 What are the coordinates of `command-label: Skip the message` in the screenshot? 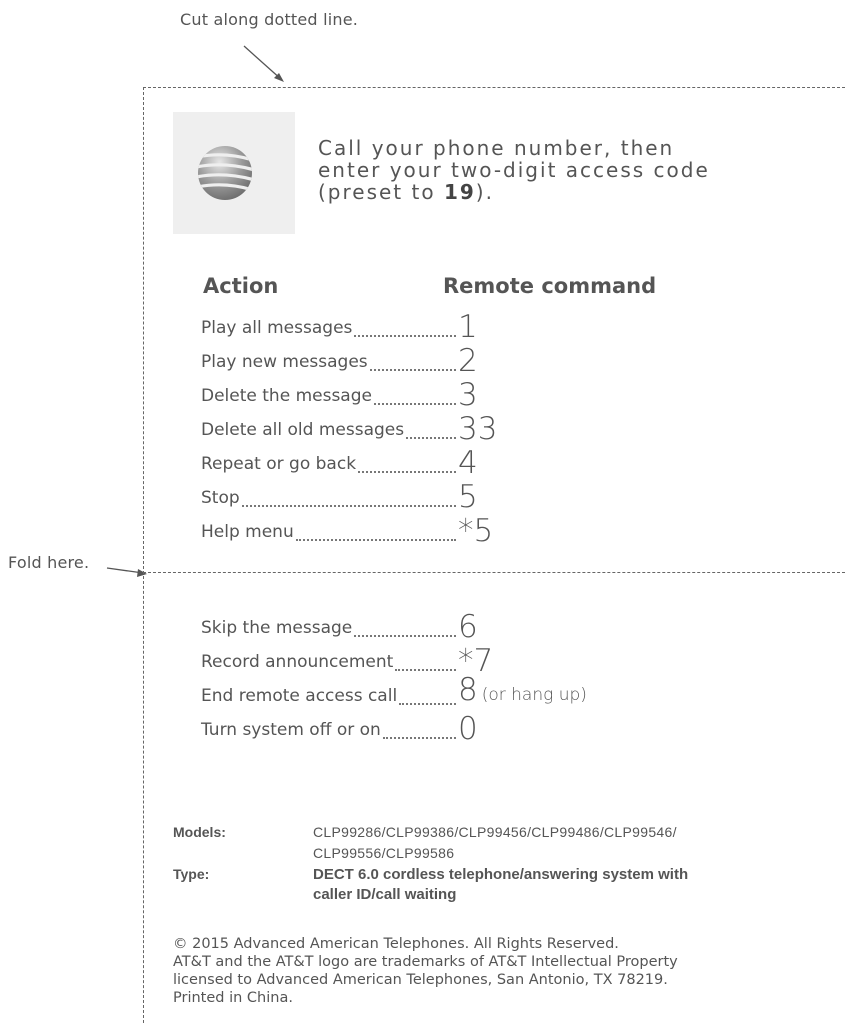 It's located at (277, 628).